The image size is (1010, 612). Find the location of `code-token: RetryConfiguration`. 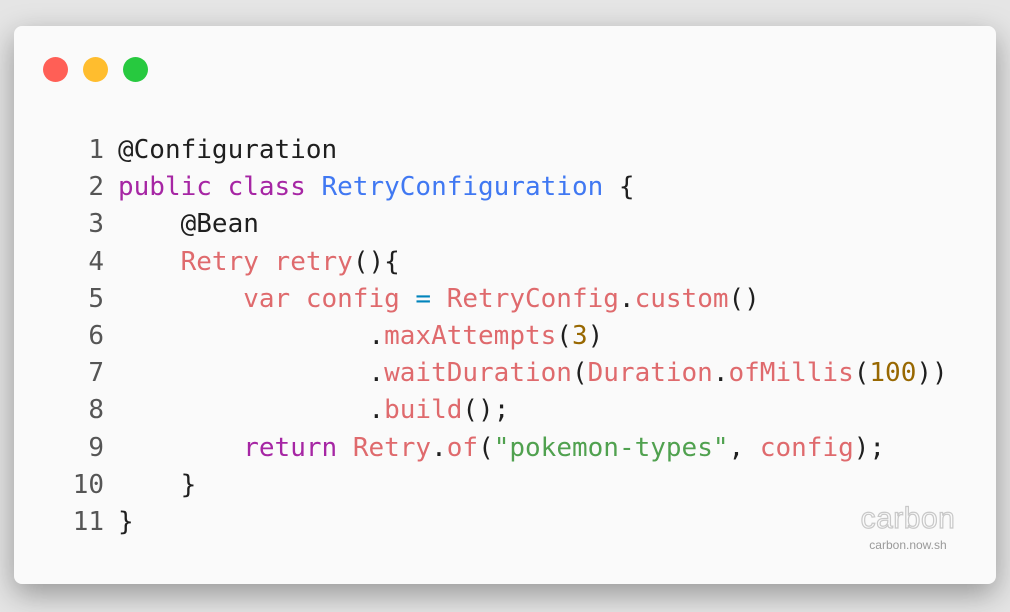

code-token: RetryConfiguration is located at coordinates (462, 187).